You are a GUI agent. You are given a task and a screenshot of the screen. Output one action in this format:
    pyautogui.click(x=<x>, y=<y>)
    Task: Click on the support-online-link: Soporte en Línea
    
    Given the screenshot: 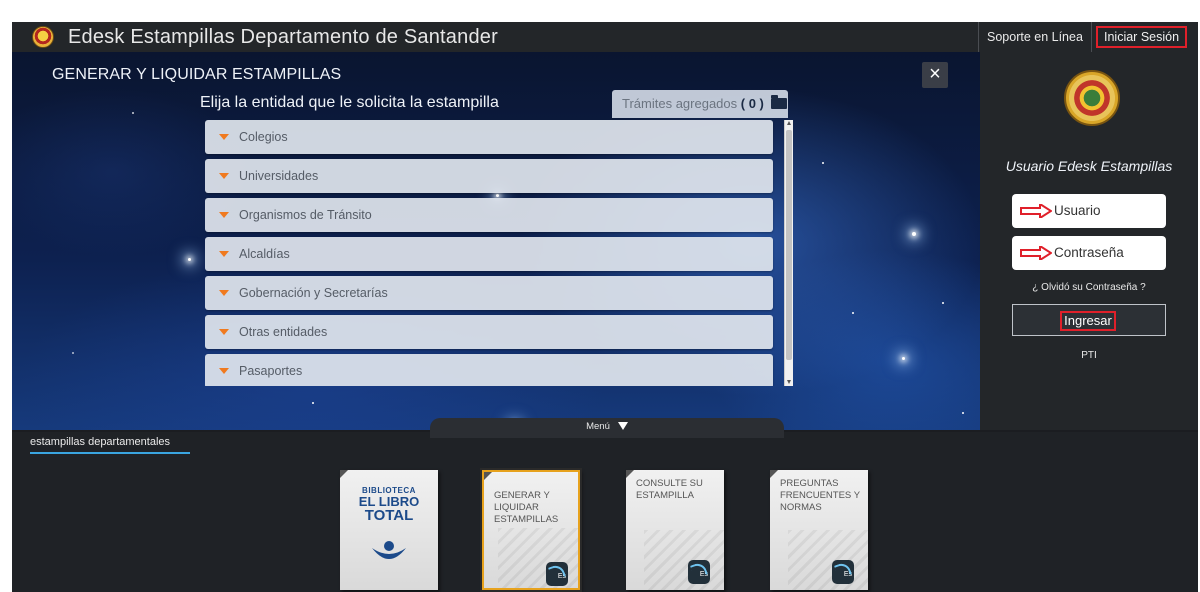 What is the action you would take?
    pyautogui.click(x=1035, y=37)
    